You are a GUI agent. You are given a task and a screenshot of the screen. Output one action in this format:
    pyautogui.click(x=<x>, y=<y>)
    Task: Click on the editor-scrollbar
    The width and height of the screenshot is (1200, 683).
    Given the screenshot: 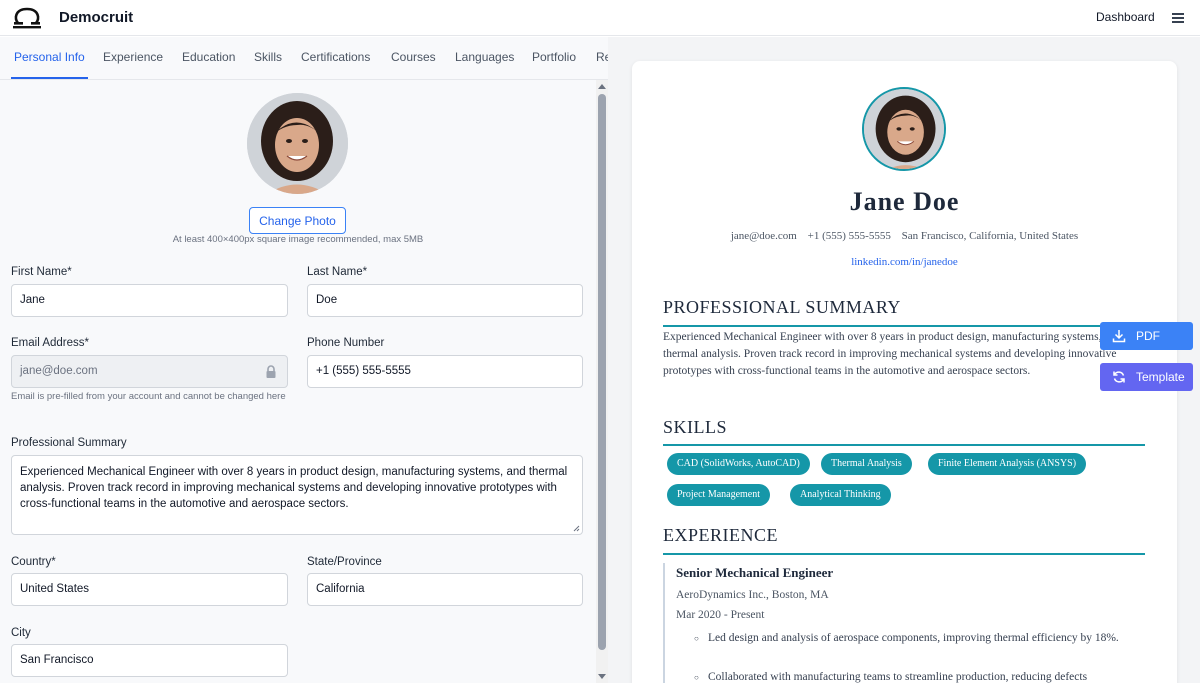 What is the action you would take?
    pyautogui.click(x=602, y=381)
    